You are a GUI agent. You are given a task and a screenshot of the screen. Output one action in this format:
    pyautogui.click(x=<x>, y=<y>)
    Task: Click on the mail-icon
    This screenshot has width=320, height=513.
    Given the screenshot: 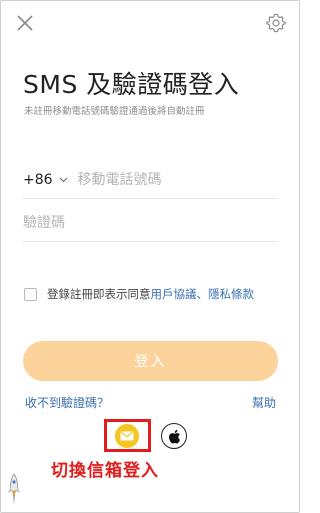 What is the action you would take?
    pyautogui.click(x=127, y=436)
    